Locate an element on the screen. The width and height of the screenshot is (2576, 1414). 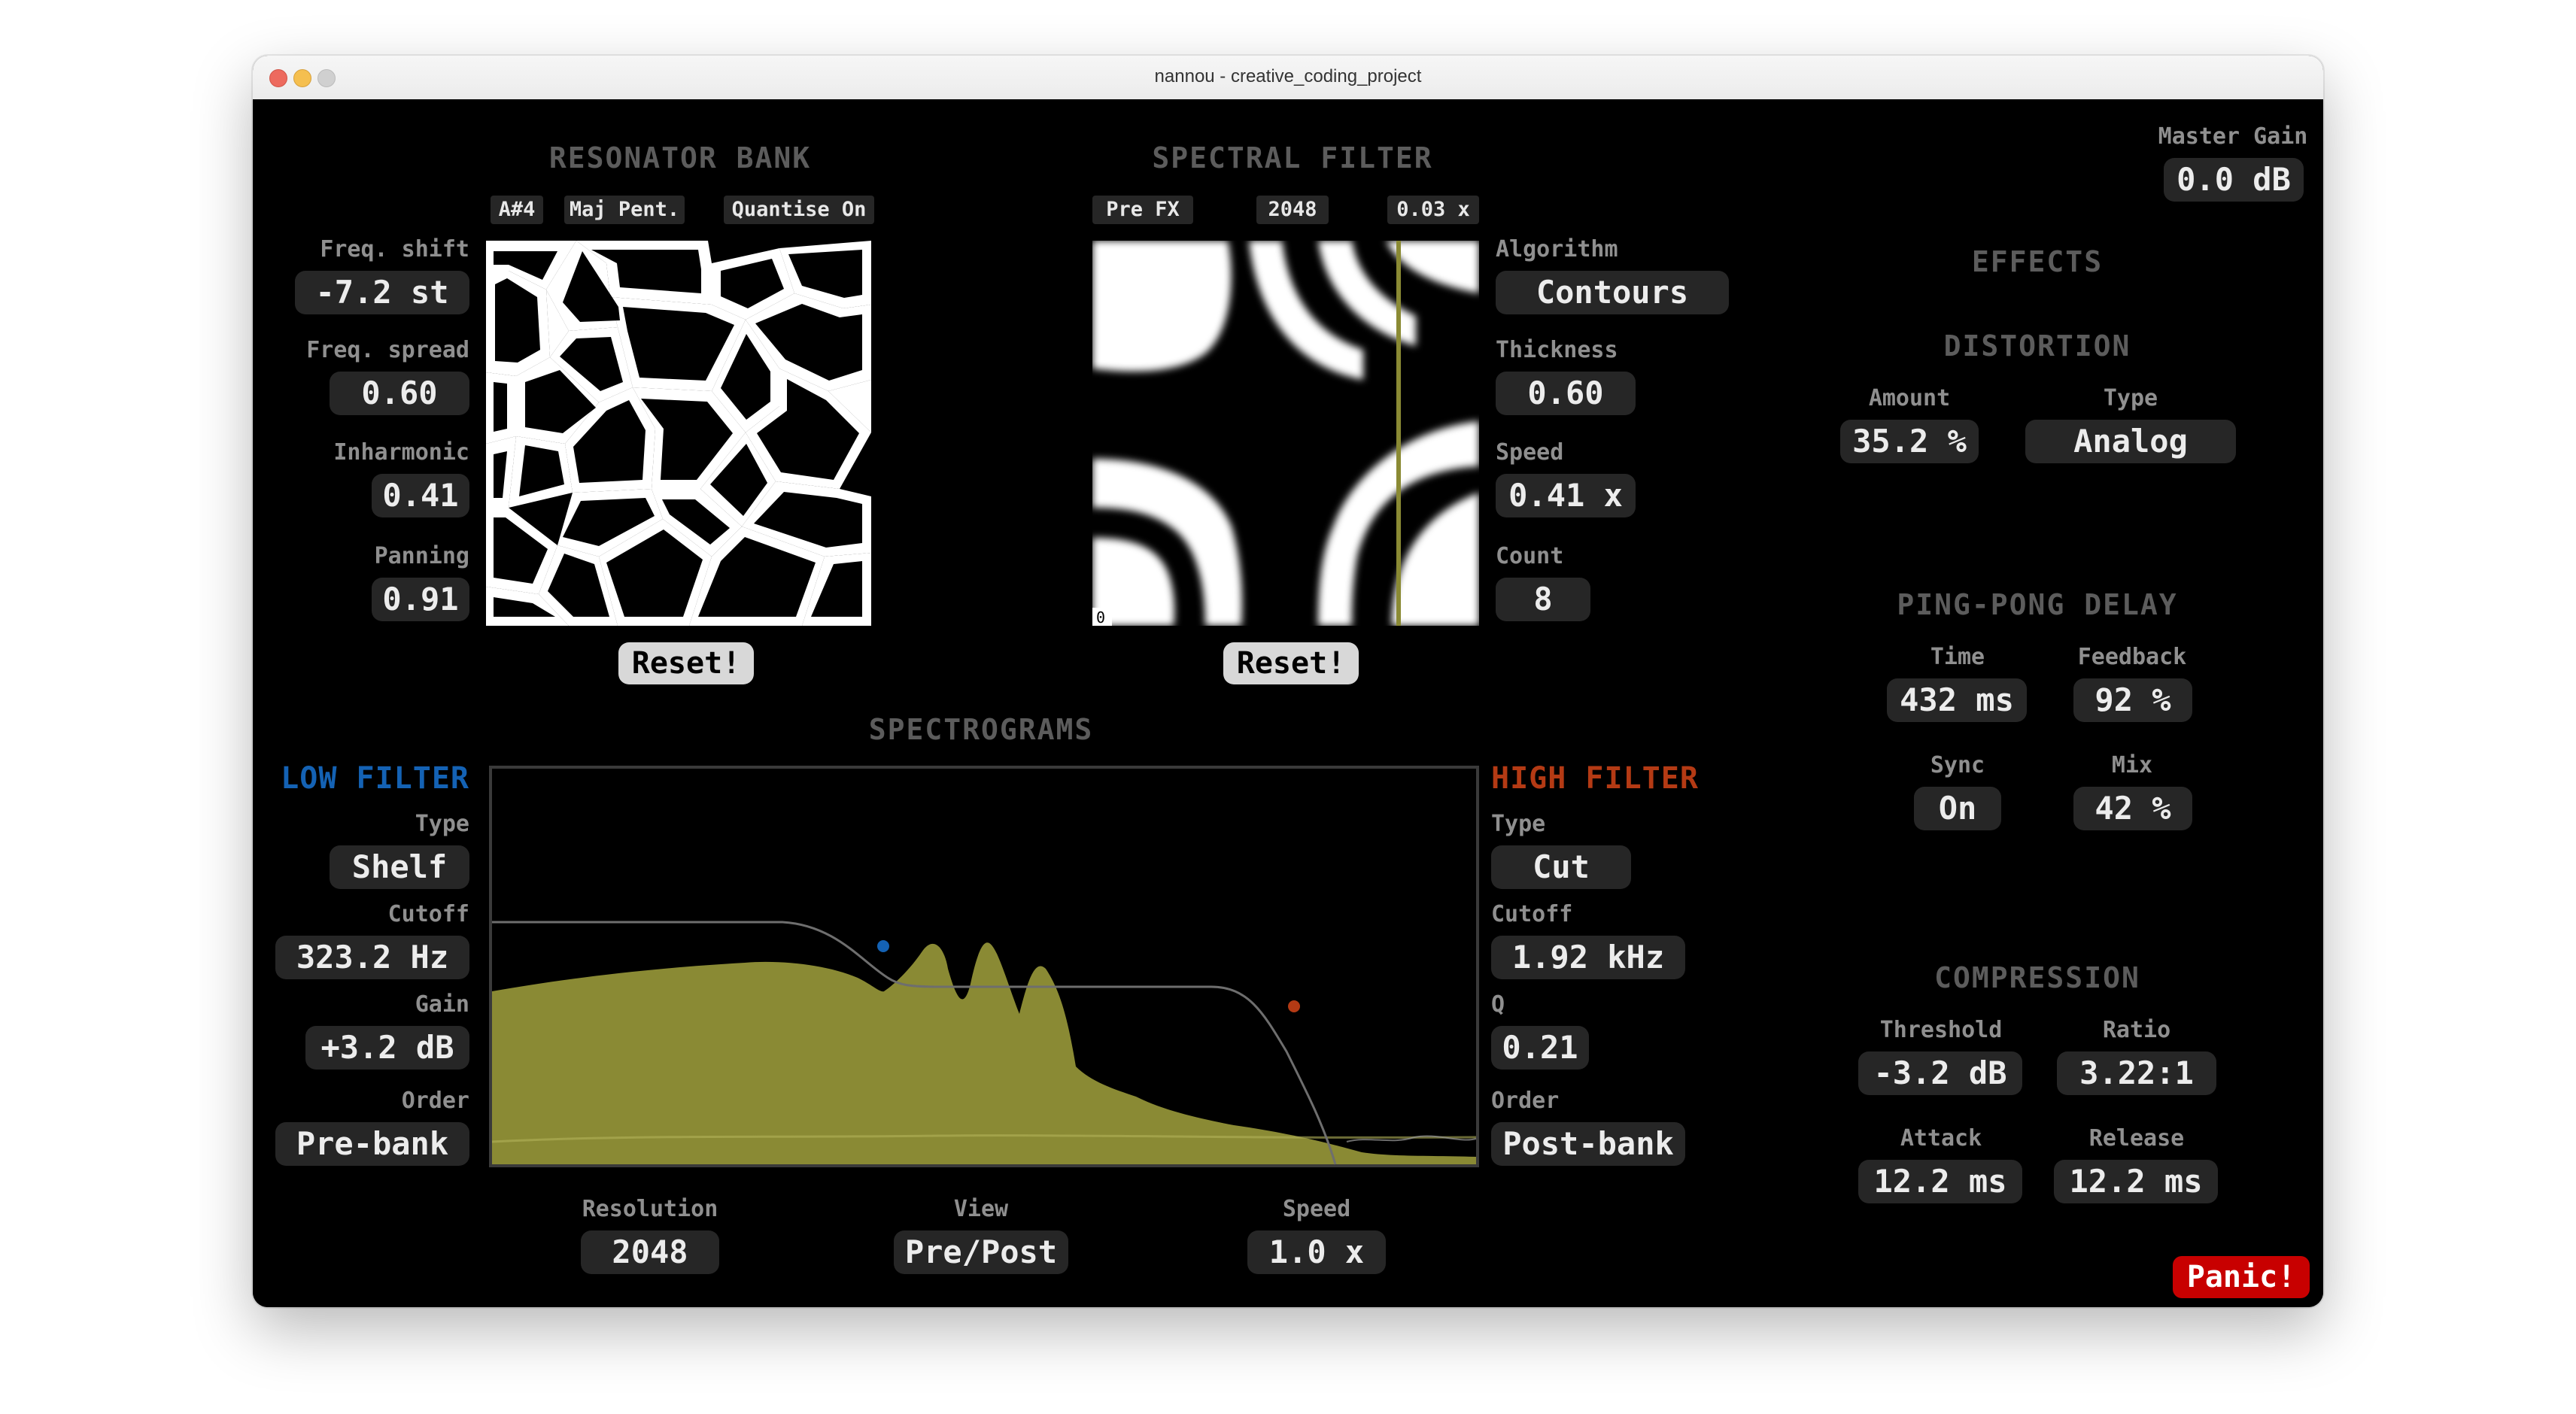
algorithm-label: Algorithm is located at coordinates (1557, 249).